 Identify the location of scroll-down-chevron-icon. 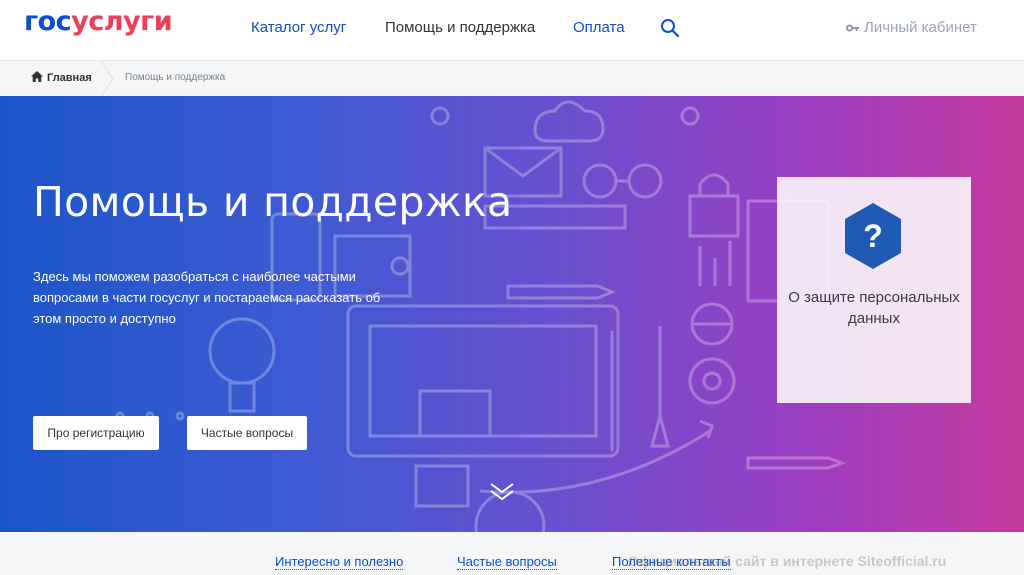
(502, 491).